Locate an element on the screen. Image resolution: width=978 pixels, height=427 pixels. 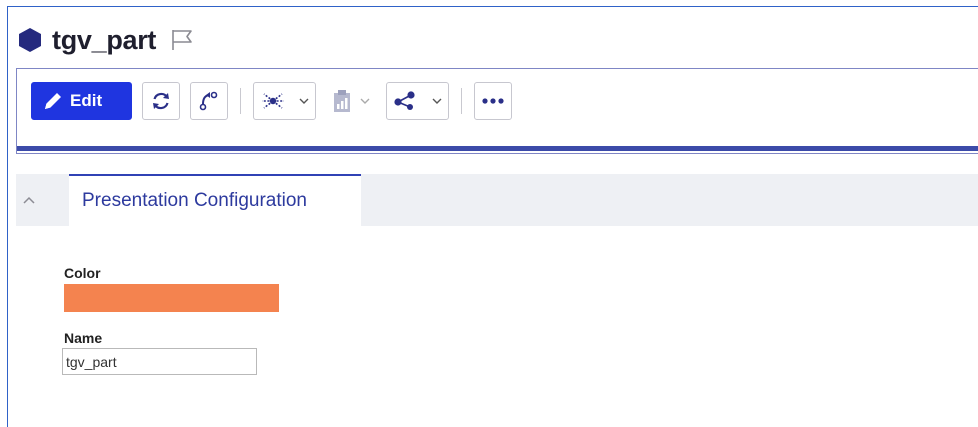
color-label: Color is located at coordinates (82, 273).